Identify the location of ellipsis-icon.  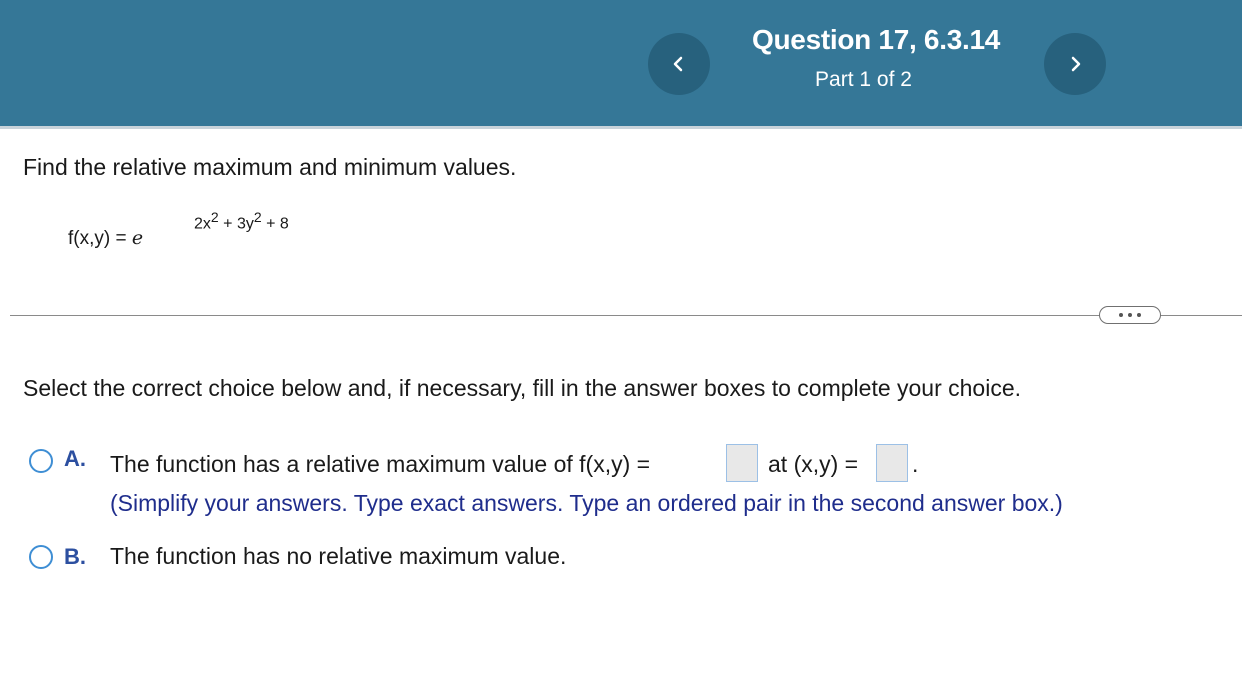
(1130, 315).